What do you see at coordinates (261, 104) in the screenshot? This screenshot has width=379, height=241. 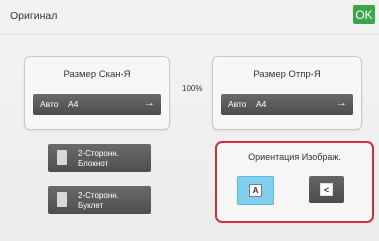 I see `send-size-value: A4` at bounding box center [261, 104].